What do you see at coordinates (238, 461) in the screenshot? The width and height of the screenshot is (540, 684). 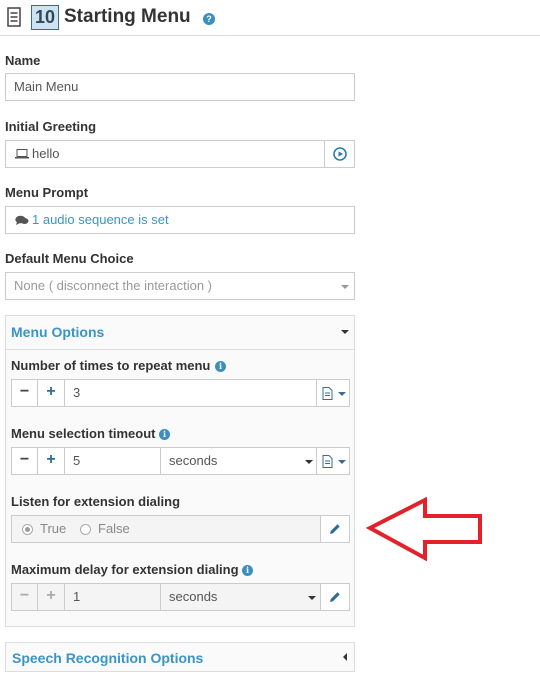 I see `timeout-unit-select: seconds` at bounding box center [238, 461].